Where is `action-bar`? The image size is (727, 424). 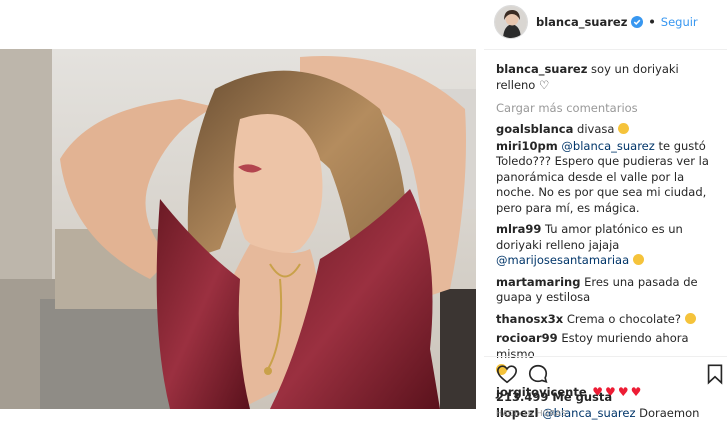
action-bar is located at coordinates (610, 374).